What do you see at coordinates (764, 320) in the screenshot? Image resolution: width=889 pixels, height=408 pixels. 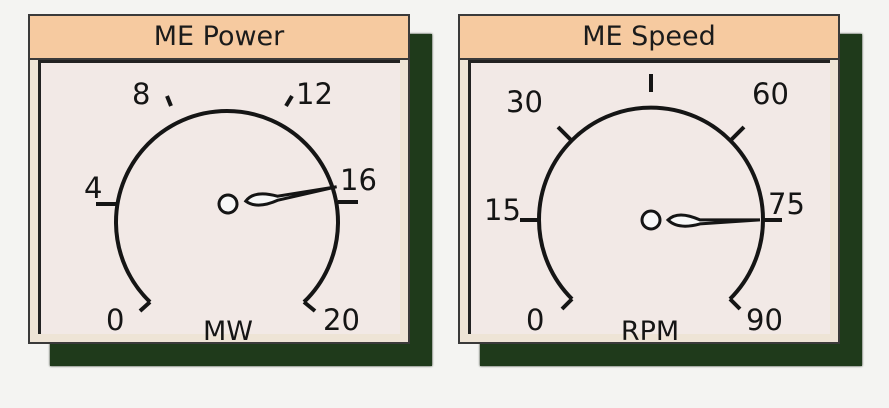 I see `tick-label-90: 90` at bounding box center [764, 320].